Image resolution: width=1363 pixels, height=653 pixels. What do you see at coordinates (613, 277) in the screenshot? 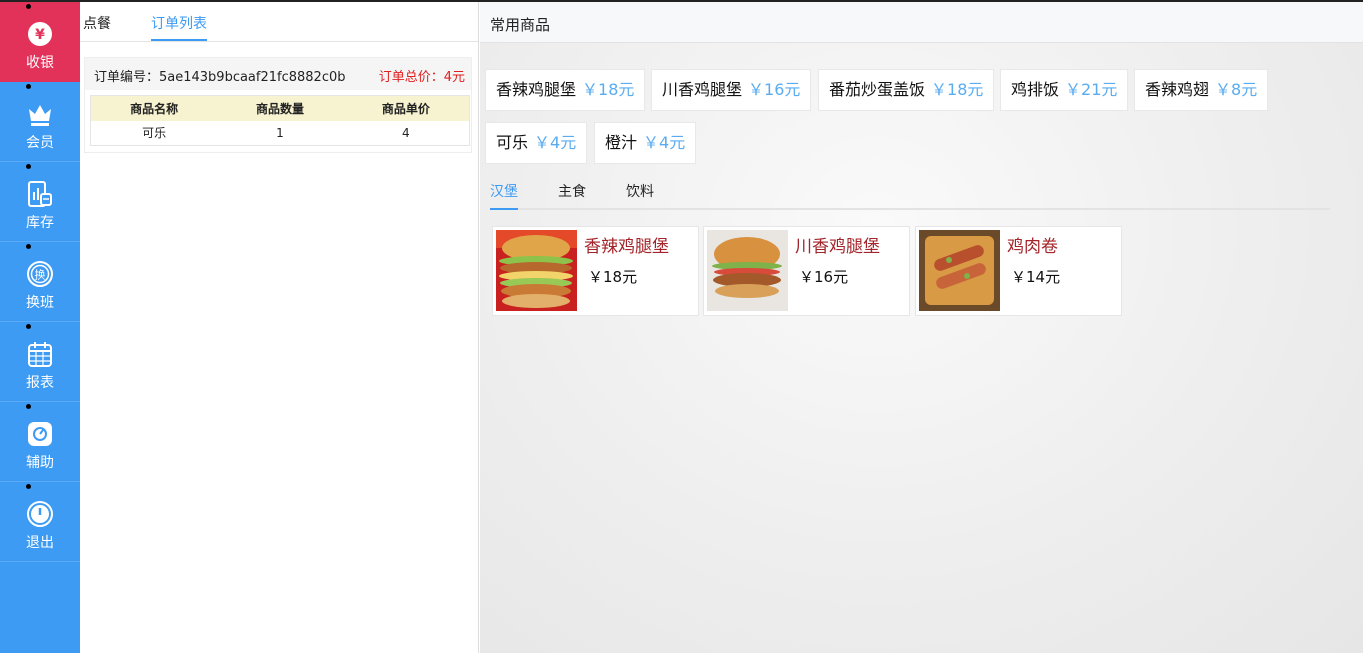
I see `product-price: ￥18元` at bounding box center [613, 277].